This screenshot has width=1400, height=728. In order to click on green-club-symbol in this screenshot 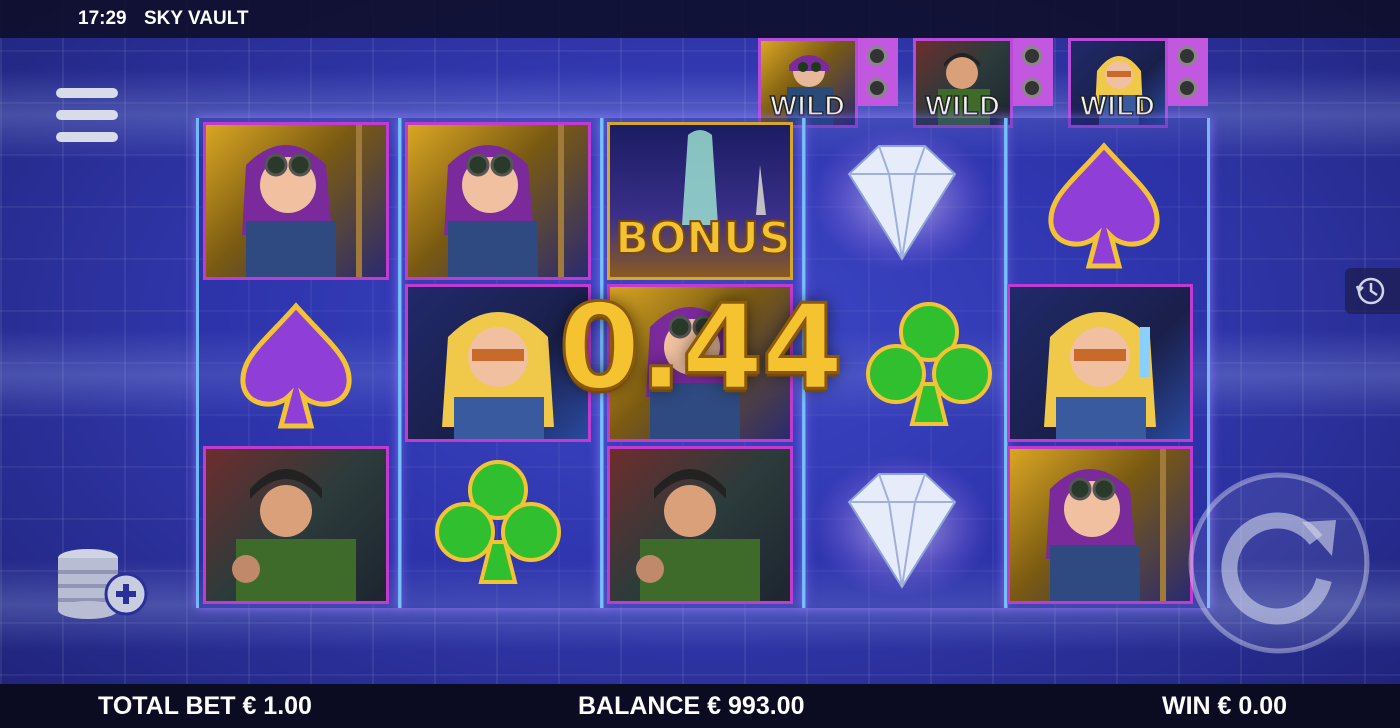, I will do `click(498, 525)`.